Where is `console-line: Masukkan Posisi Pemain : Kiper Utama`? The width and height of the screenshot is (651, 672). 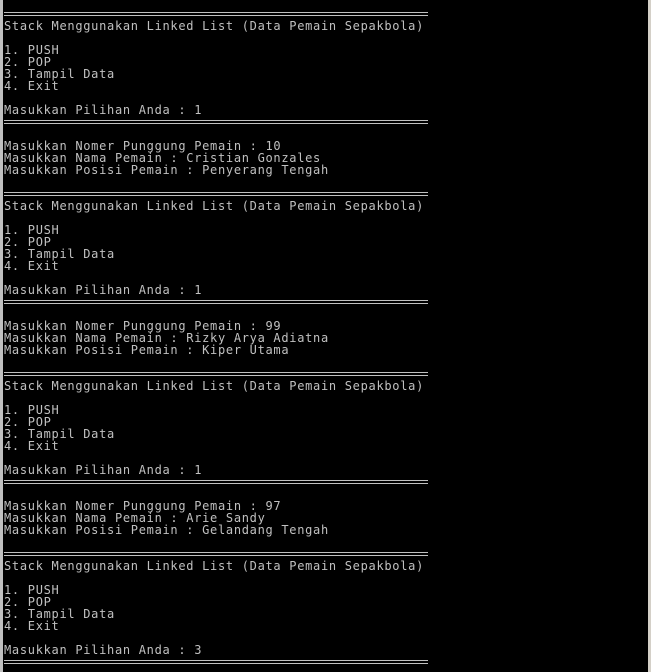
console-line: Masukkan Posisi Pemain : Kiper Utama is located at coordinates (147, 350).